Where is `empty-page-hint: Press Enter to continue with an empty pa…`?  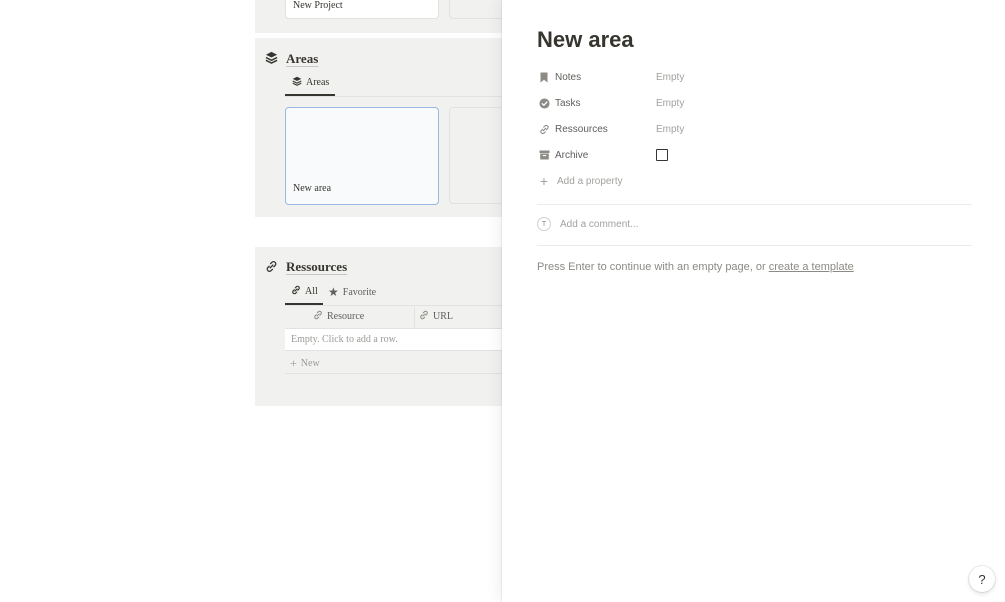
empty-page-hint: Press Enter to continue with an empty pa… is located at coordinates (695, 267).